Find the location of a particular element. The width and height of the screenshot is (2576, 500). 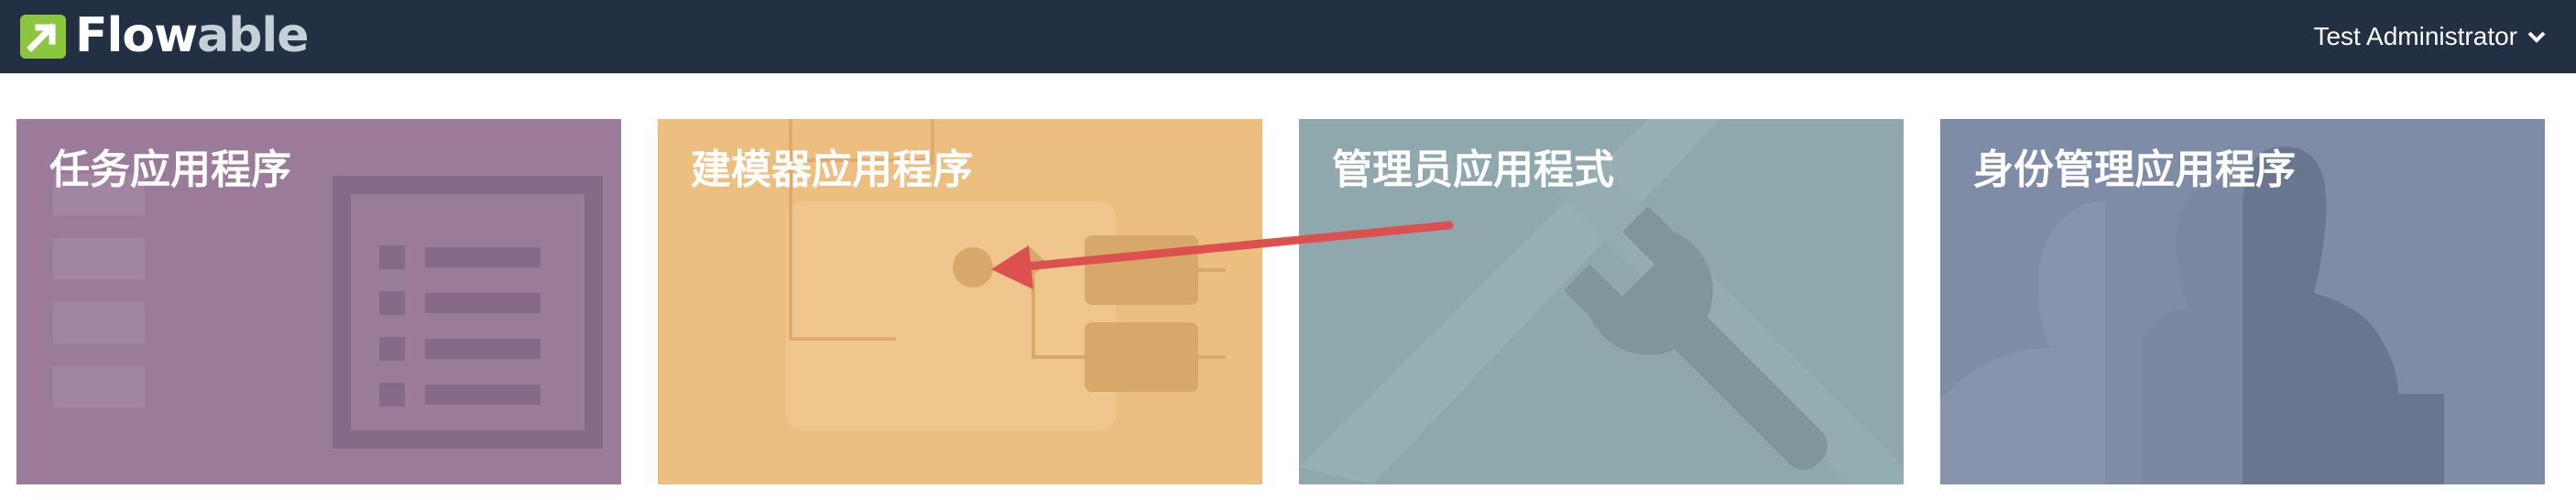

brand-wordmark: Flowable is located at coordinates (193, 36).